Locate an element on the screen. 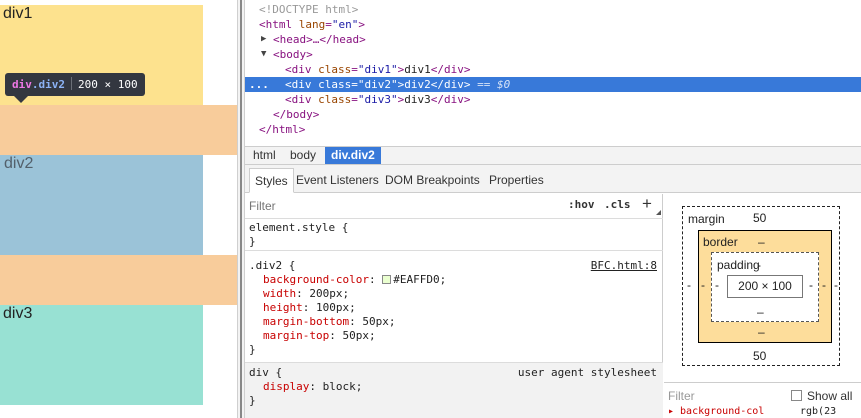  div3-text: div3 is located at coordinates (18, 313).